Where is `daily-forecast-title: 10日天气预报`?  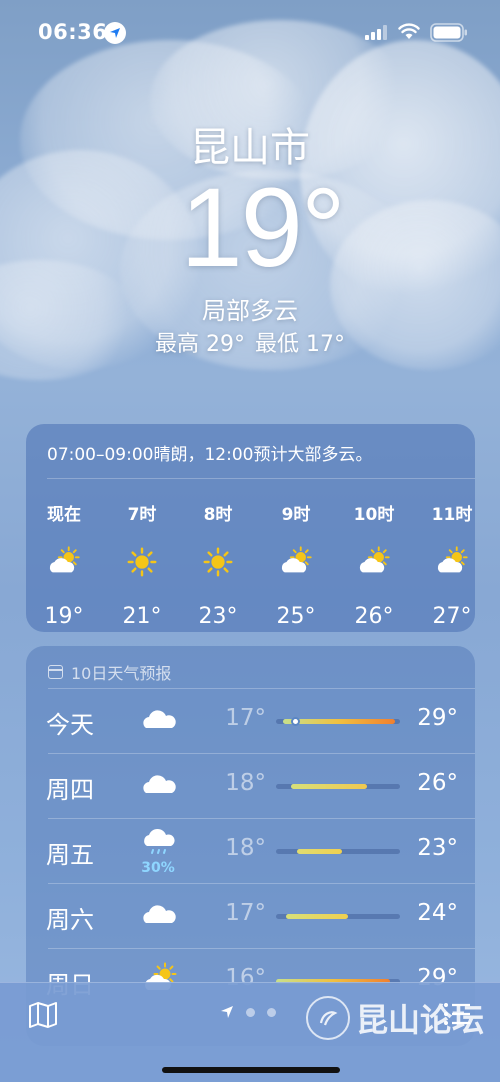 daily-forecast-title: 10日天气预报 is located at coordinates (121, 673).